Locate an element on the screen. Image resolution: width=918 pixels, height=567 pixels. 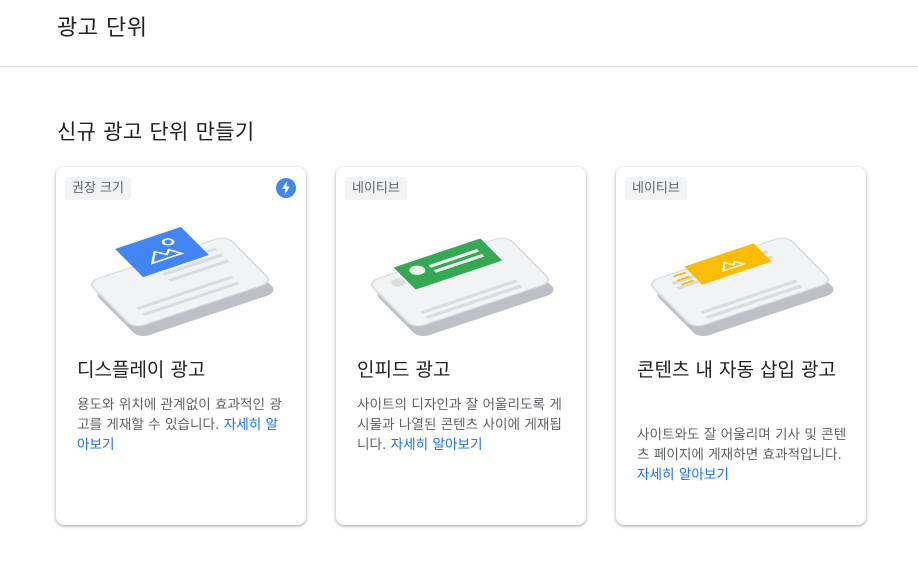
display-ad-illustration is located at coordinates (182, 281).